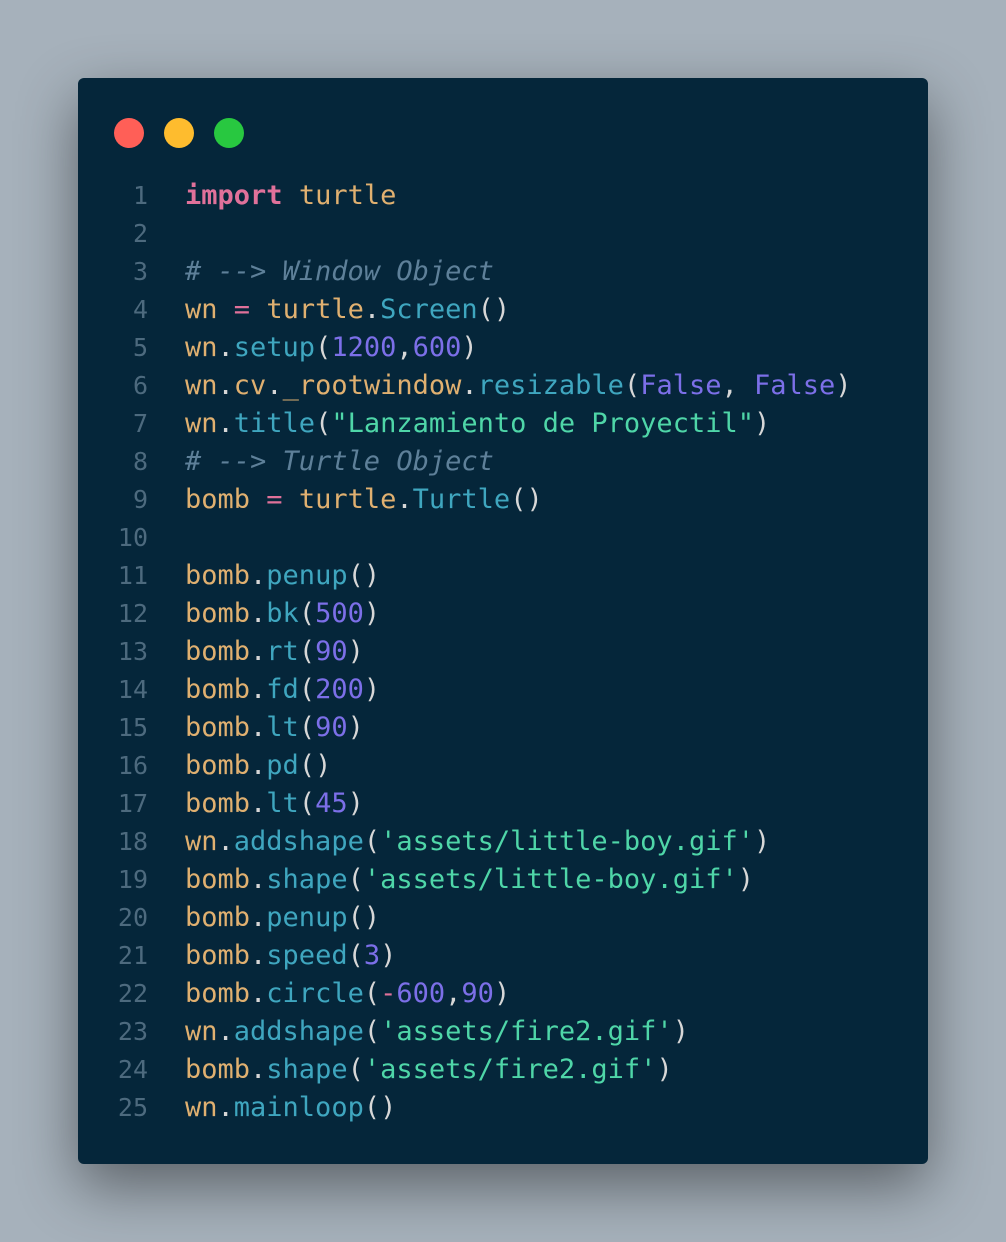 Image resolution: width=1006 pixels, height=1242 pixels. What do you see at coordinates (282, 765) in the screenshot?
I see `code-token: pd` at bounding box center [282, 765].